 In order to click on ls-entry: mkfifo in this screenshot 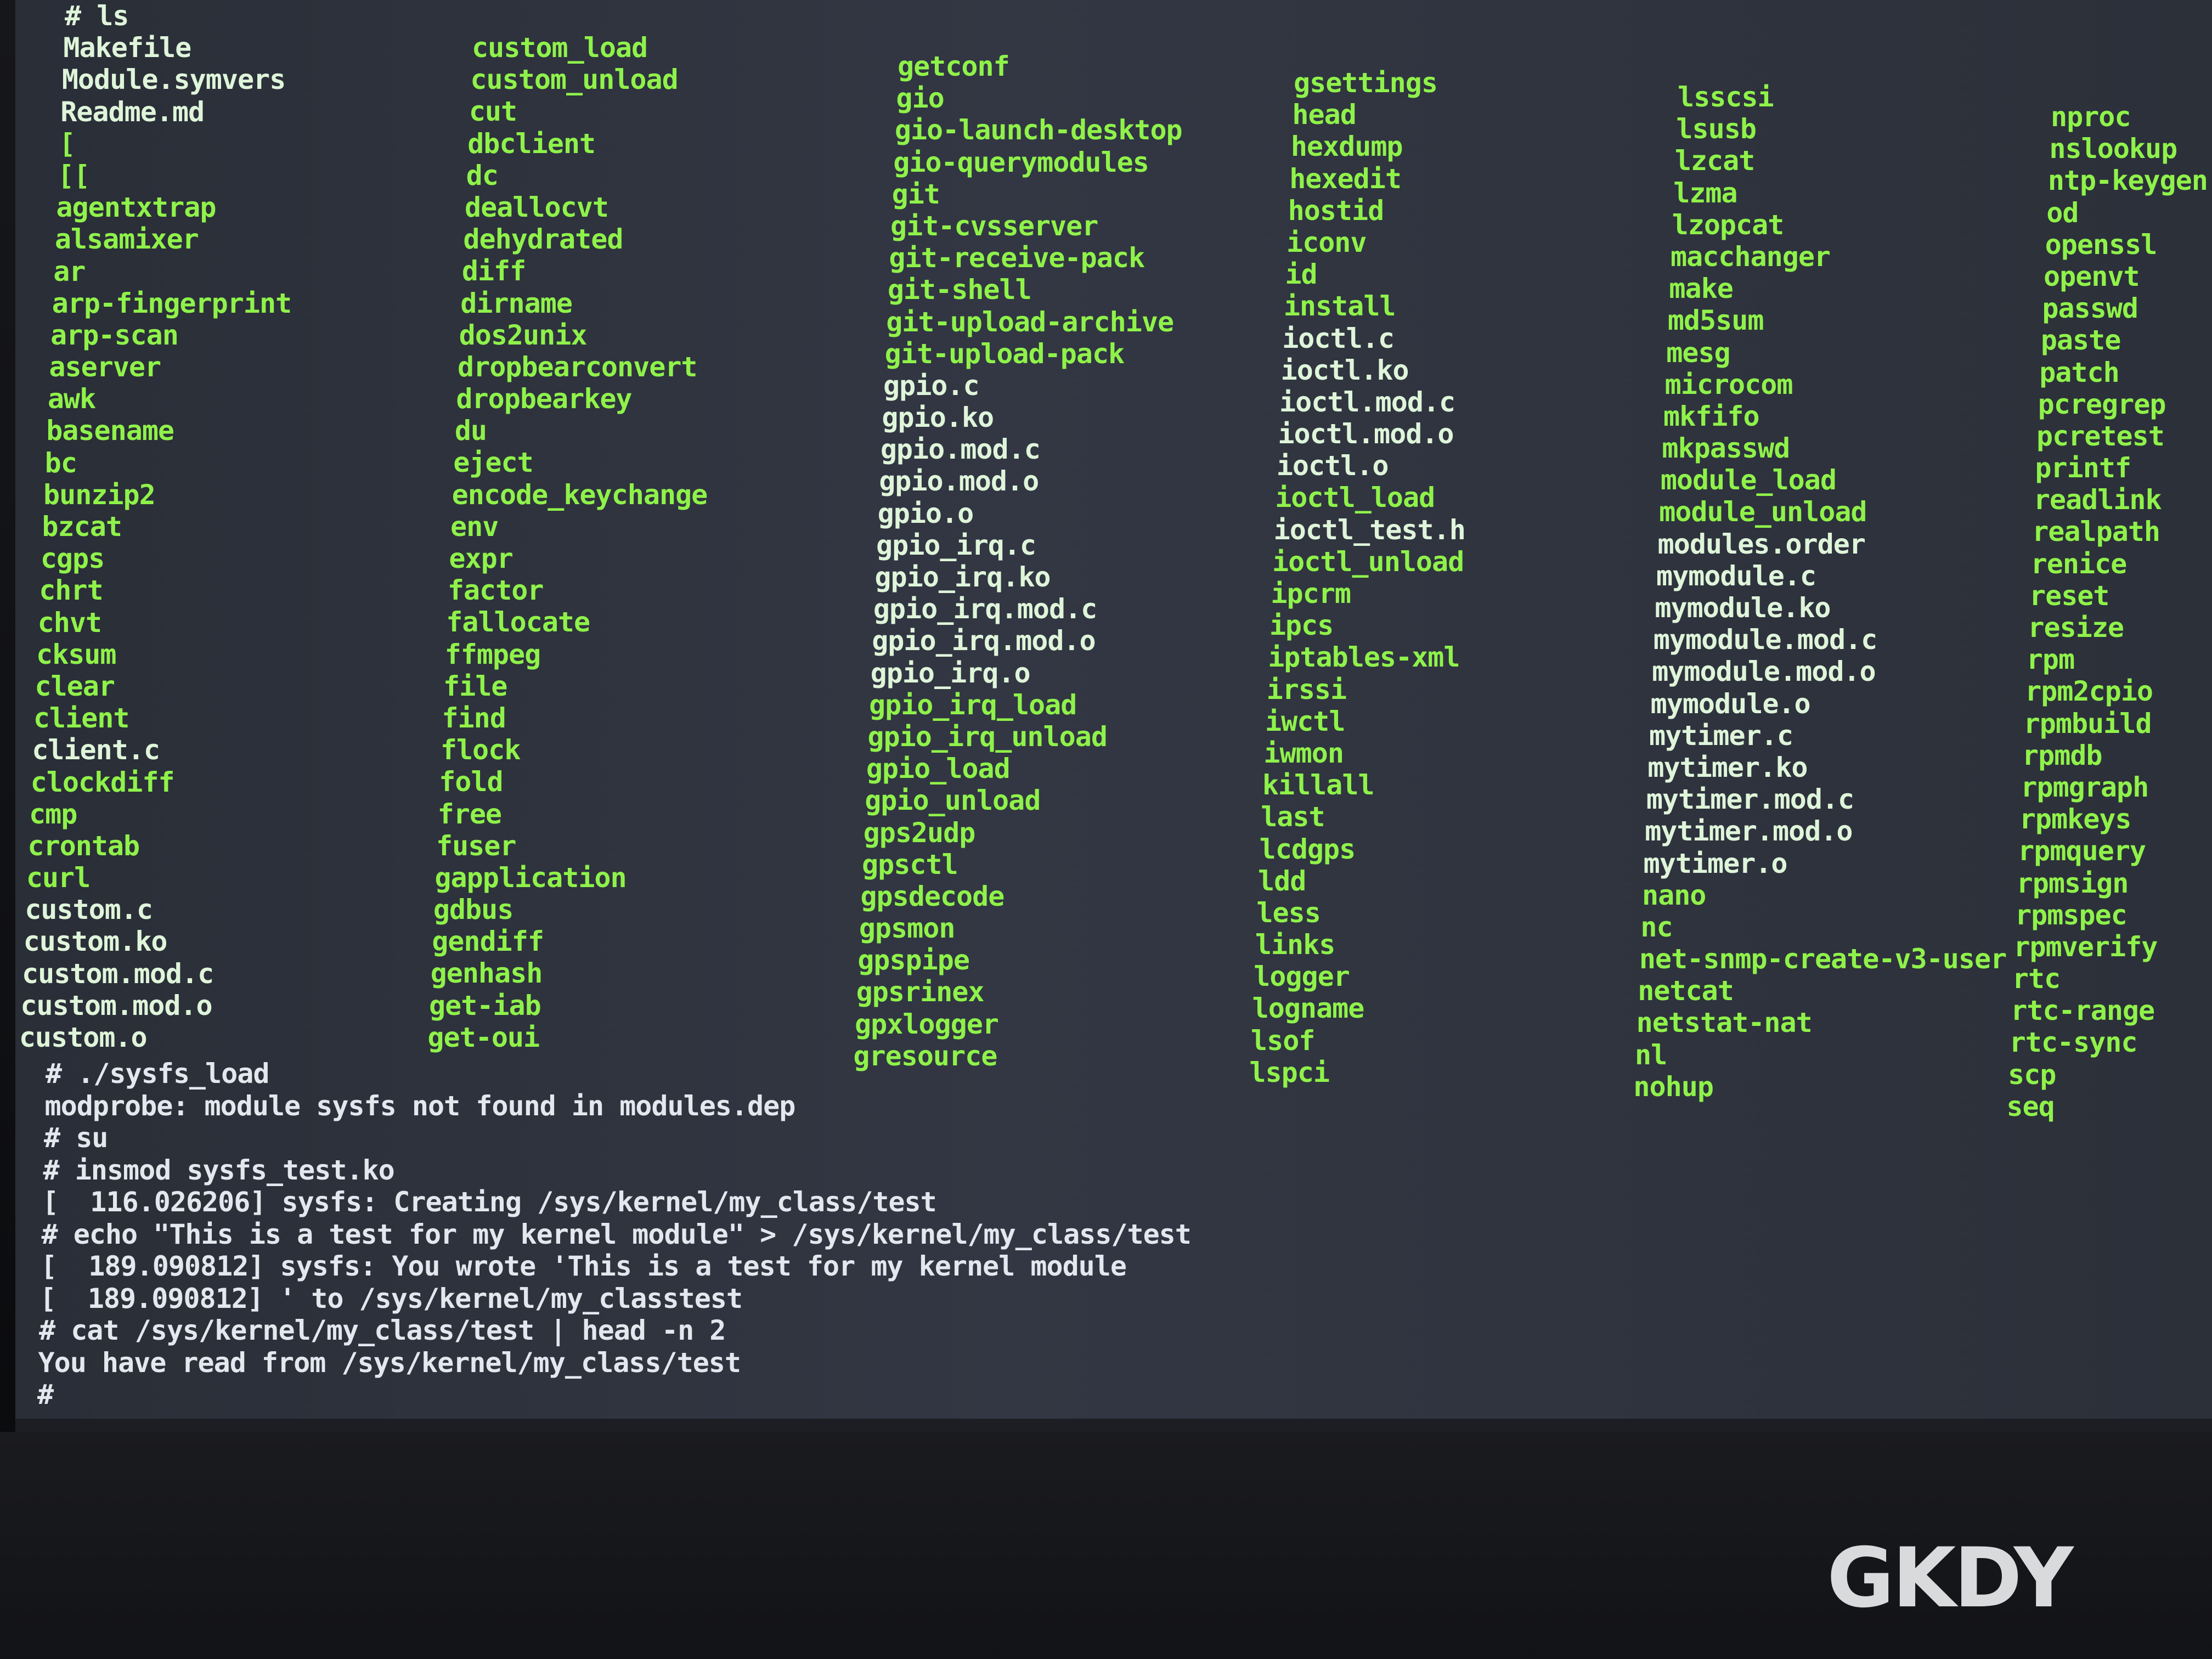, I will do `click(1712, 416)`.